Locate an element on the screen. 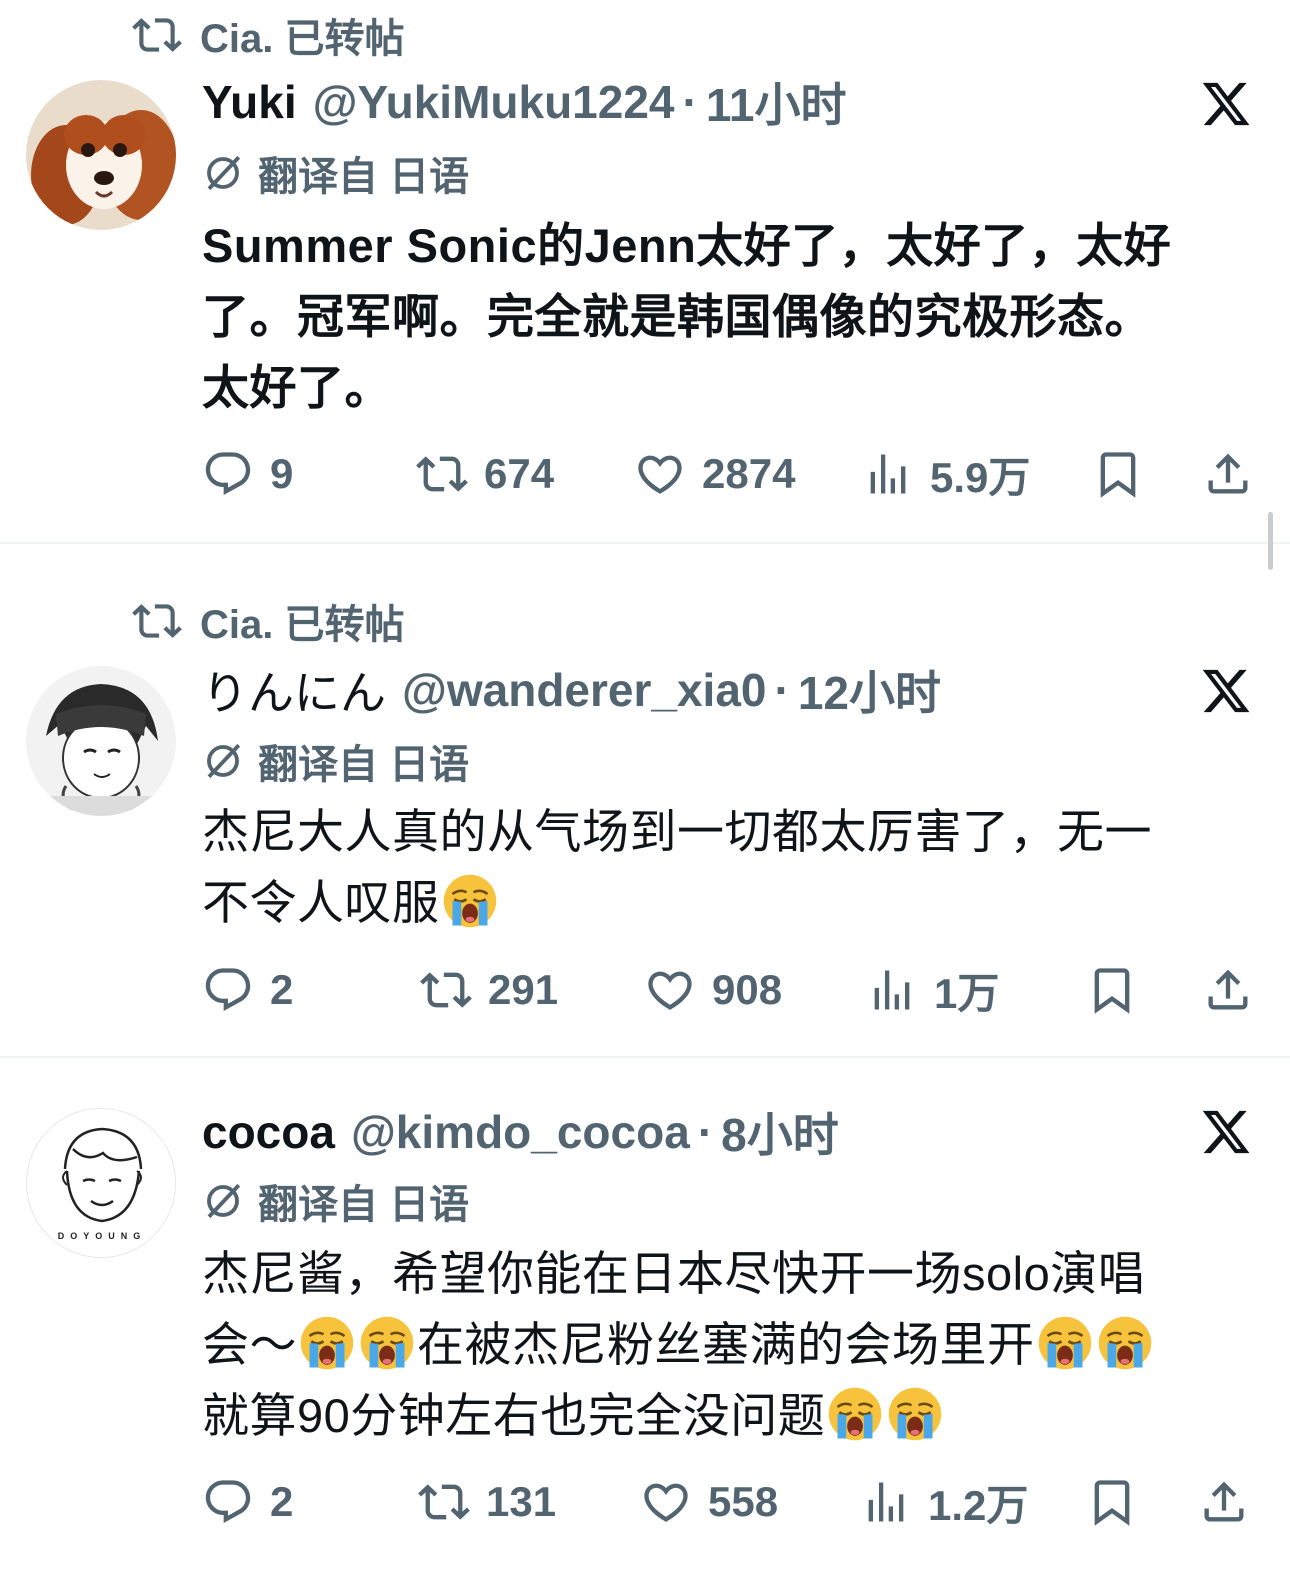 The image size is (1290, 1576). reply-count: 9 is located at coordinates (282, 473).